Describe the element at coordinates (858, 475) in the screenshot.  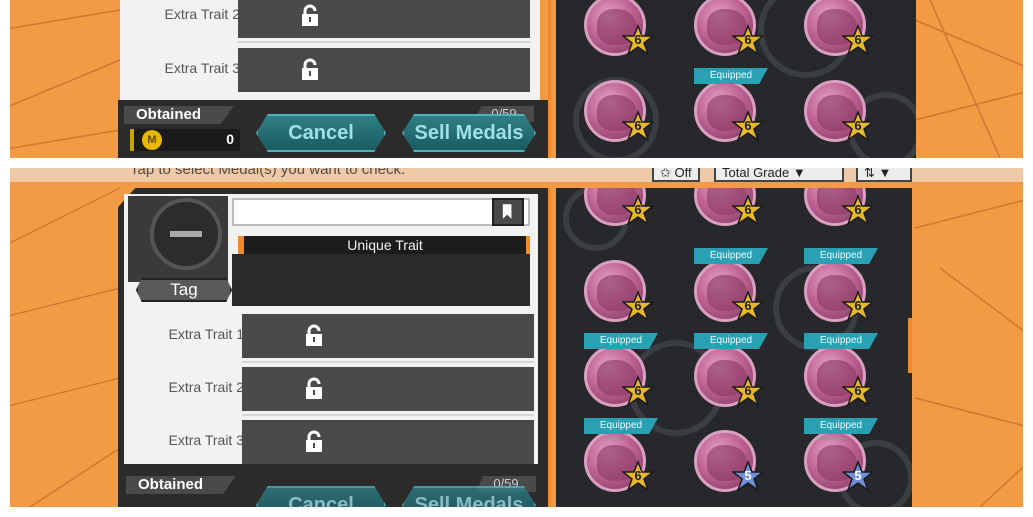
I see `grade-number: 5` at that location.